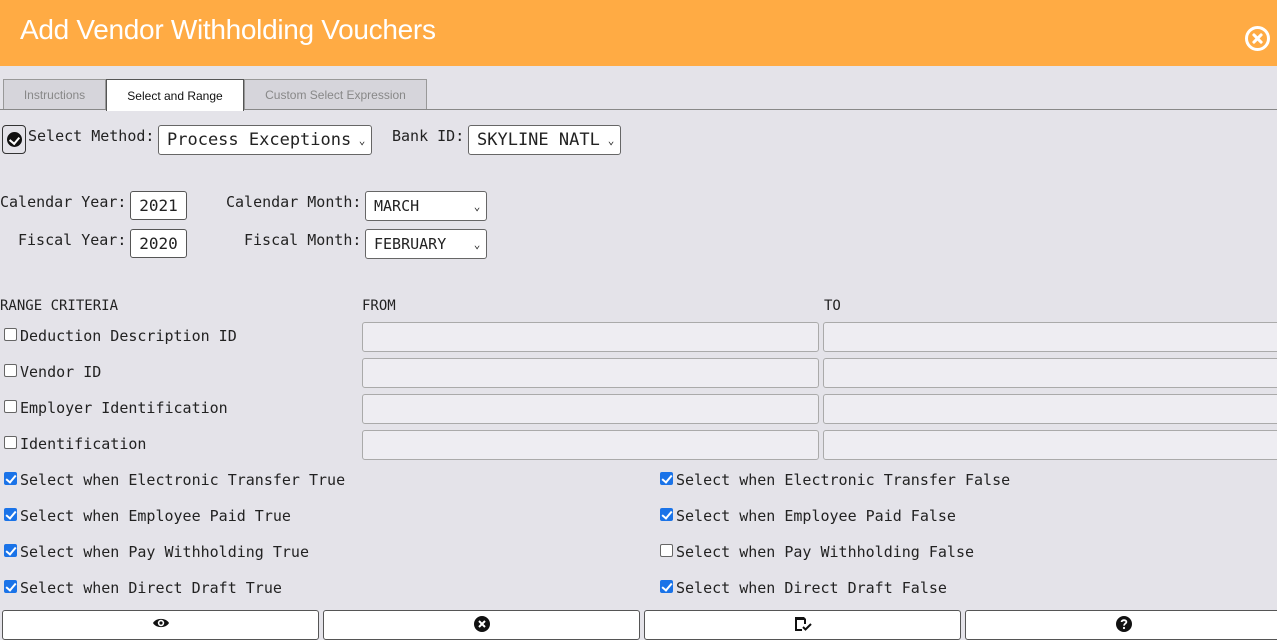 Image resolution: width=1277 pixels, height=640 pixels. What do you see at coordinates (426, 206) in the screenshot?
I see `calendar-month-dropdown: MARCH ⌄` at bounding box center [426, 206].